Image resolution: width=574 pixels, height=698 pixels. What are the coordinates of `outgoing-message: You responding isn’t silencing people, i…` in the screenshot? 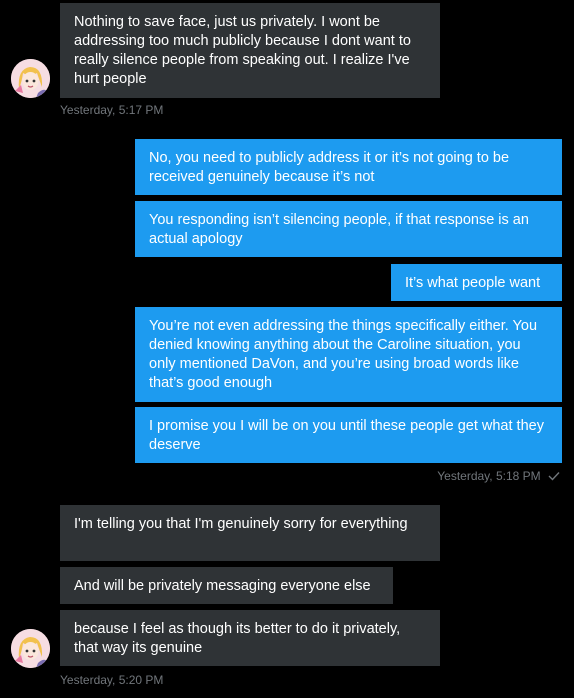 It's located at (348, 229).